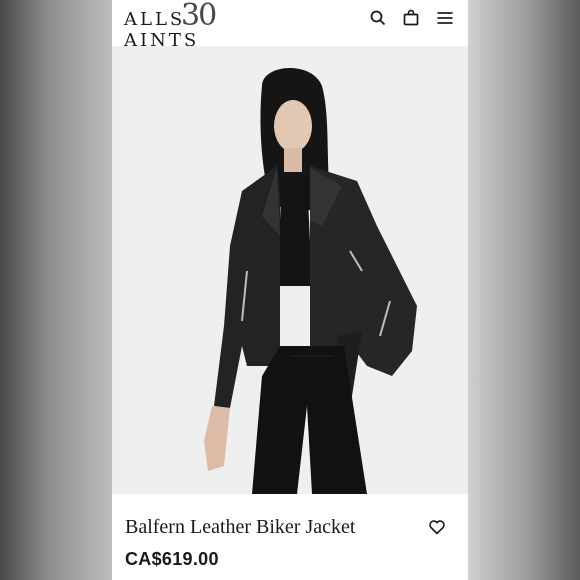  I want to click on menu-button, so click(445, 18).